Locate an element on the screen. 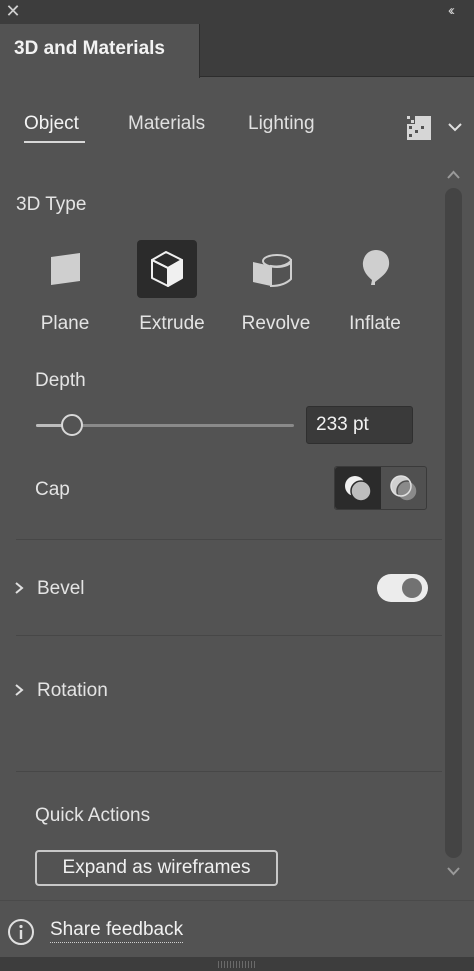 The height and width of the screenshot is (971, 474). inflate-type-button is located at coordinates (376, 269).